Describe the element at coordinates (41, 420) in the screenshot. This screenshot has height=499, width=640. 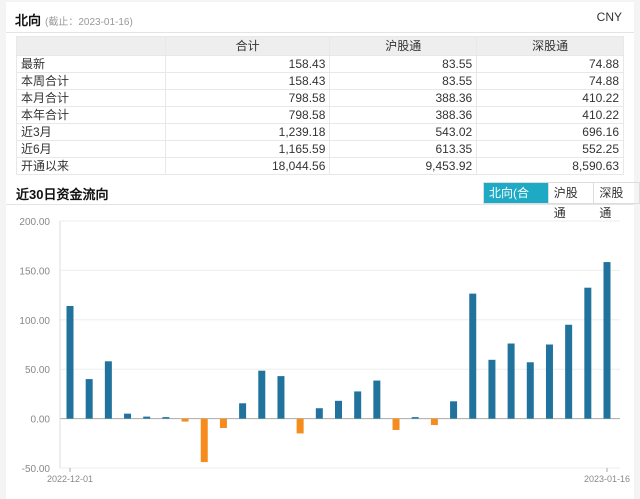
I see `y-tick-label: 0.00` at that location.